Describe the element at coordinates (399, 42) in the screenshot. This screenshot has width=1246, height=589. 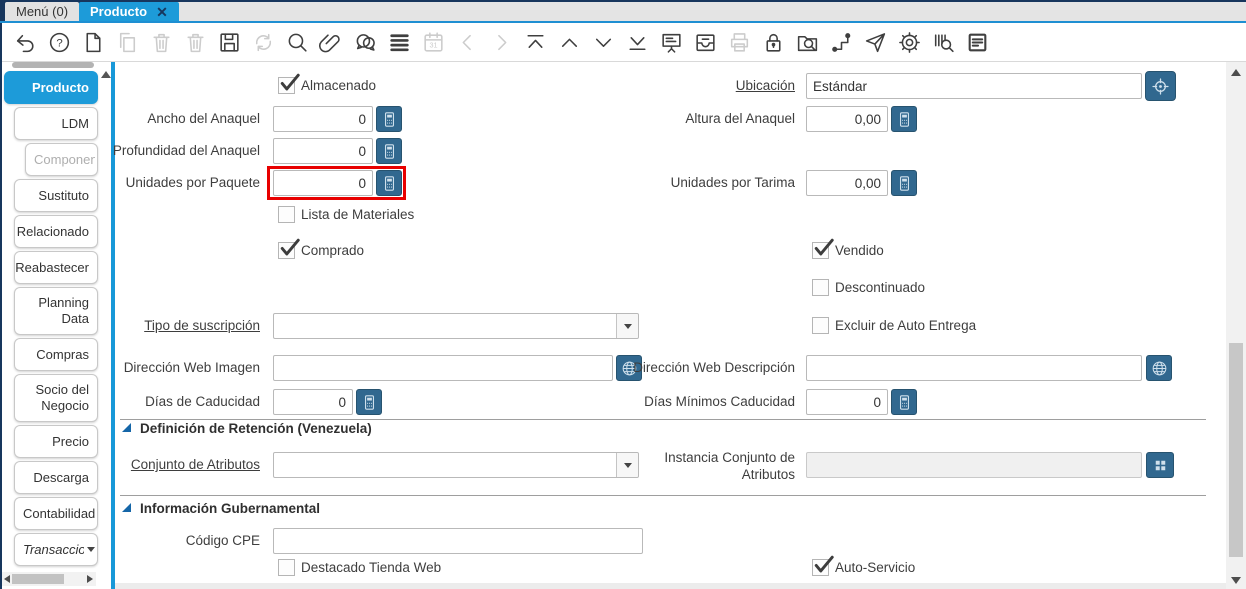
I see `grid-toggle-button` at that location.